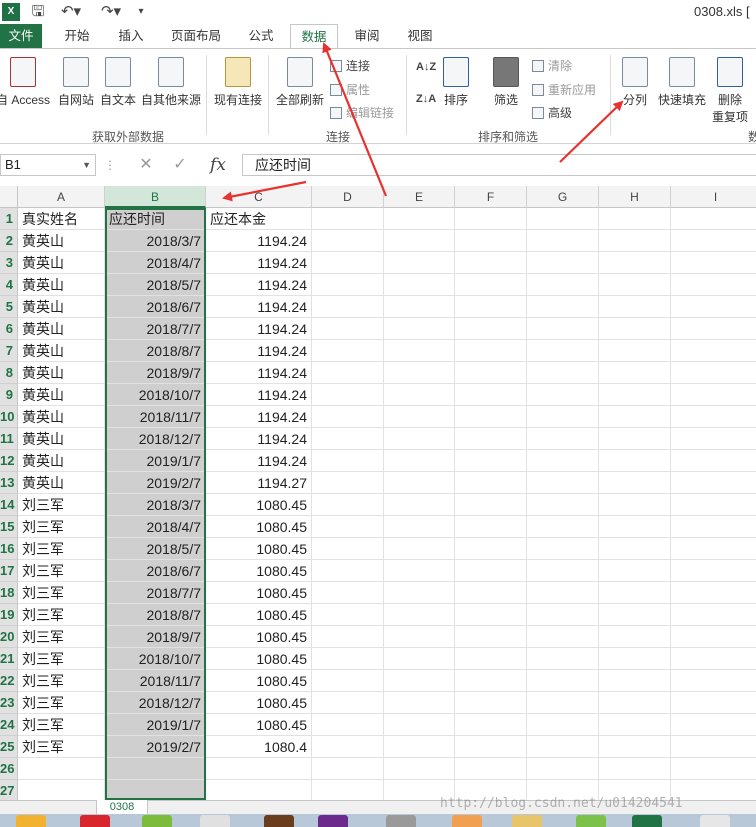  What do you see at coordinates (527, 821) in the screenshot?
I see `folder-taskbar-icon` at bounding box center [527, 821].